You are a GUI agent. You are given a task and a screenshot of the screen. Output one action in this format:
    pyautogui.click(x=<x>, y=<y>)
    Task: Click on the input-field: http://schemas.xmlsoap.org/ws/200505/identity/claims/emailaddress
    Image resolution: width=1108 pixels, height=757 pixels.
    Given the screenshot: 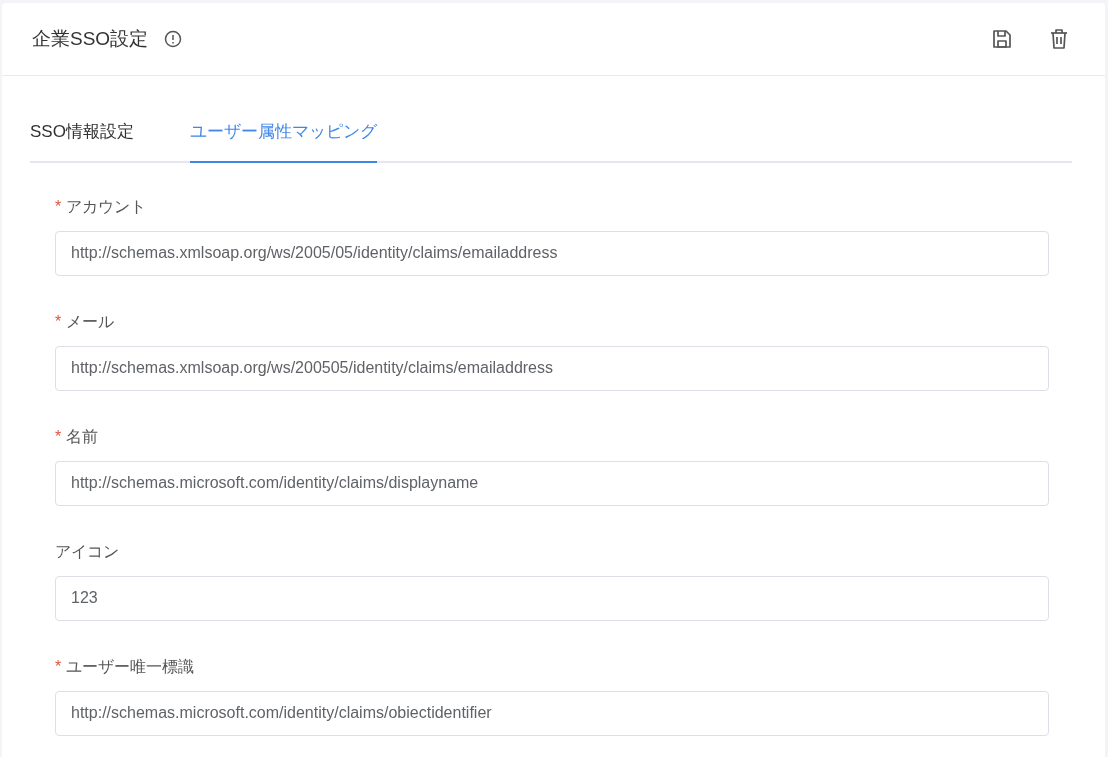 What is the action you would take?
    pyautogui.click(x=552, y=368)
    